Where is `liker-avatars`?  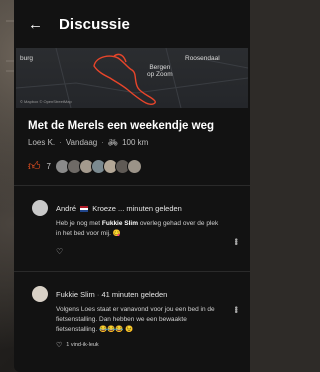 liker-avatars is located at coordinates (98, 166).